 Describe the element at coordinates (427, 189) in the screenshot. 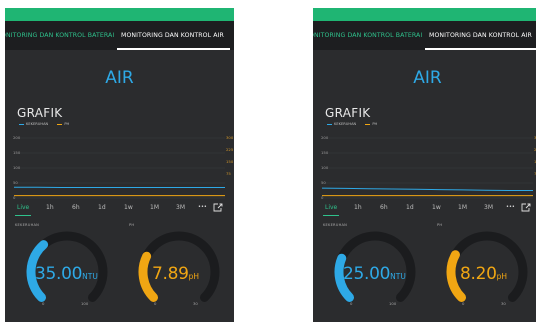

I see `series-line-turbidity` at that location.